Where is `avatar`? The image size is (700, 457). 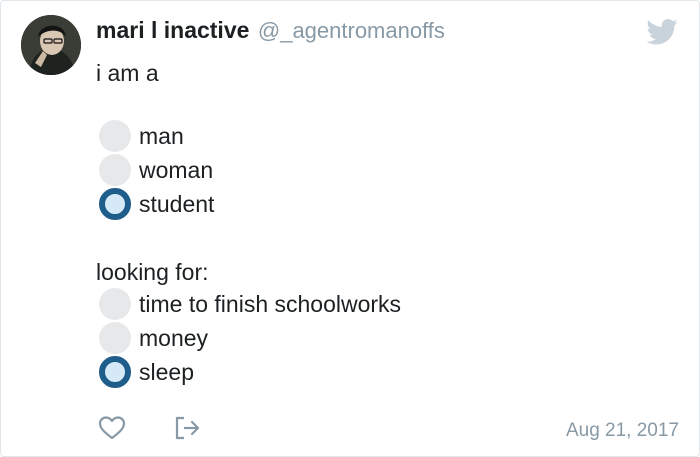
avatar is located at coordinates (51, 45).